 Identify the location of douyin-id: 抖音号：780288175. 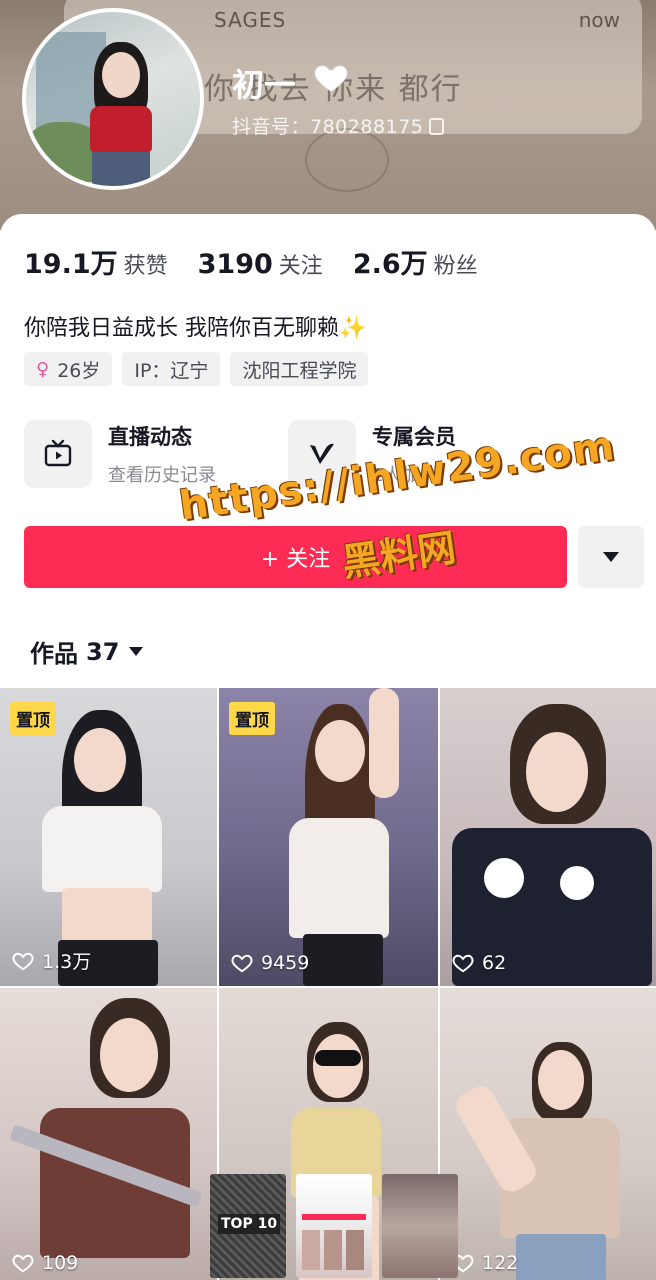
(338, 125).